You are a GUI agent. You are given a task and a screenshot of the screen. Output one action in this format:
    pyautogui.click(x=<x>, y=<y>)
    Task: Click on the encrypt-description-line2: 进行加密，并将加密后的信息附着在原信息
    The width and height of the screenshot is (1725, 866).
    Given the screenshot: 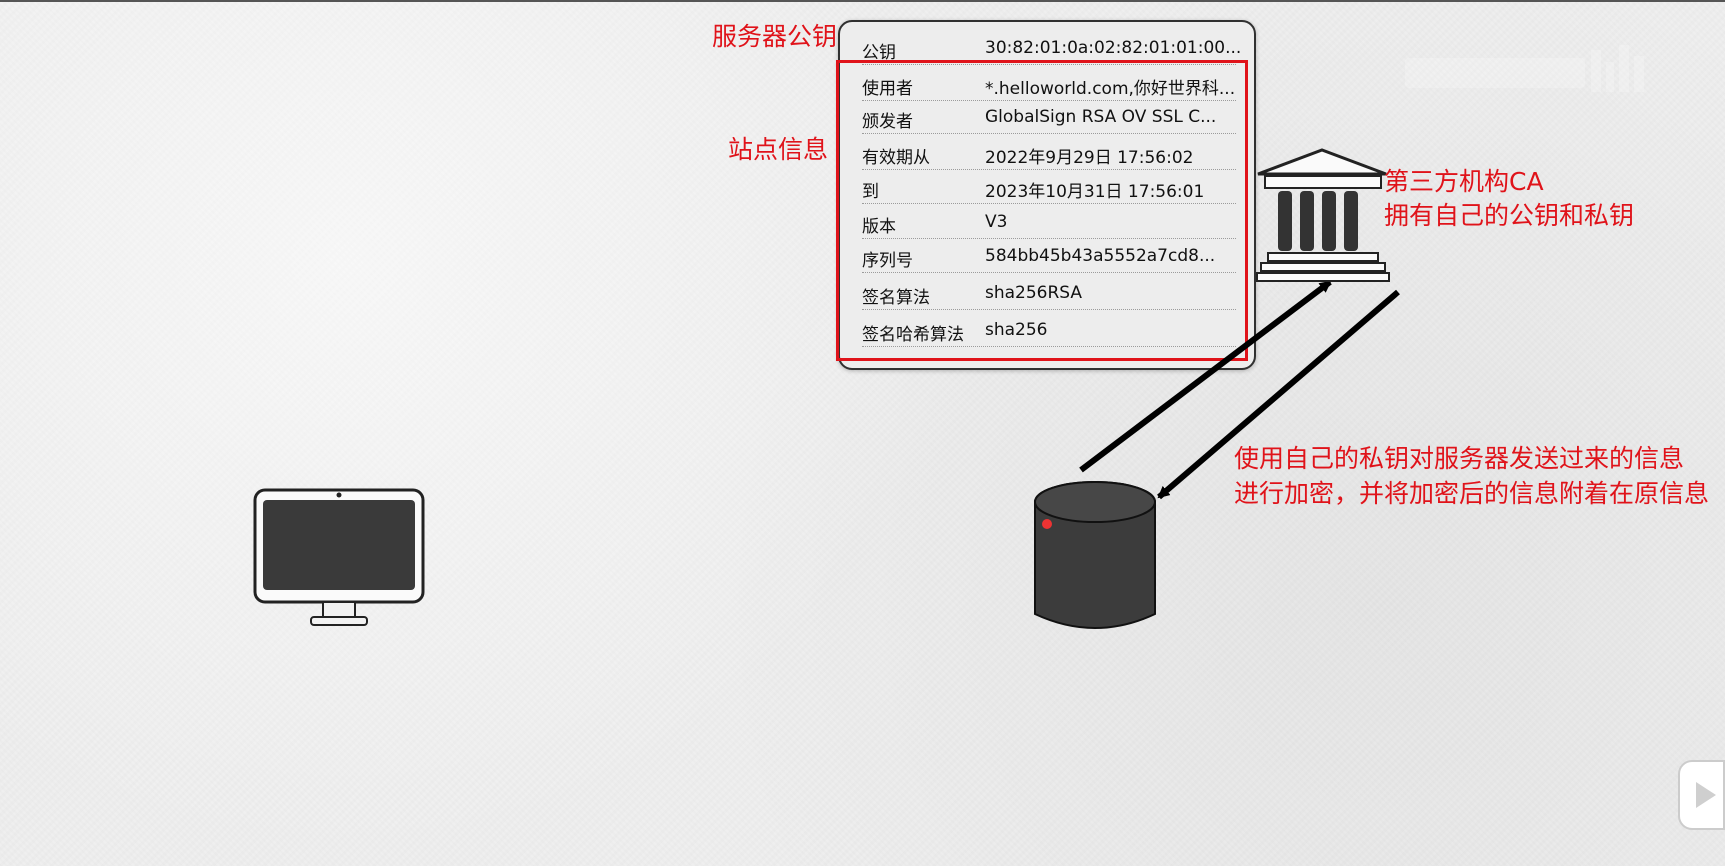 What is the action you would take?
    pyautogui.click(x=1472, y=493)
    